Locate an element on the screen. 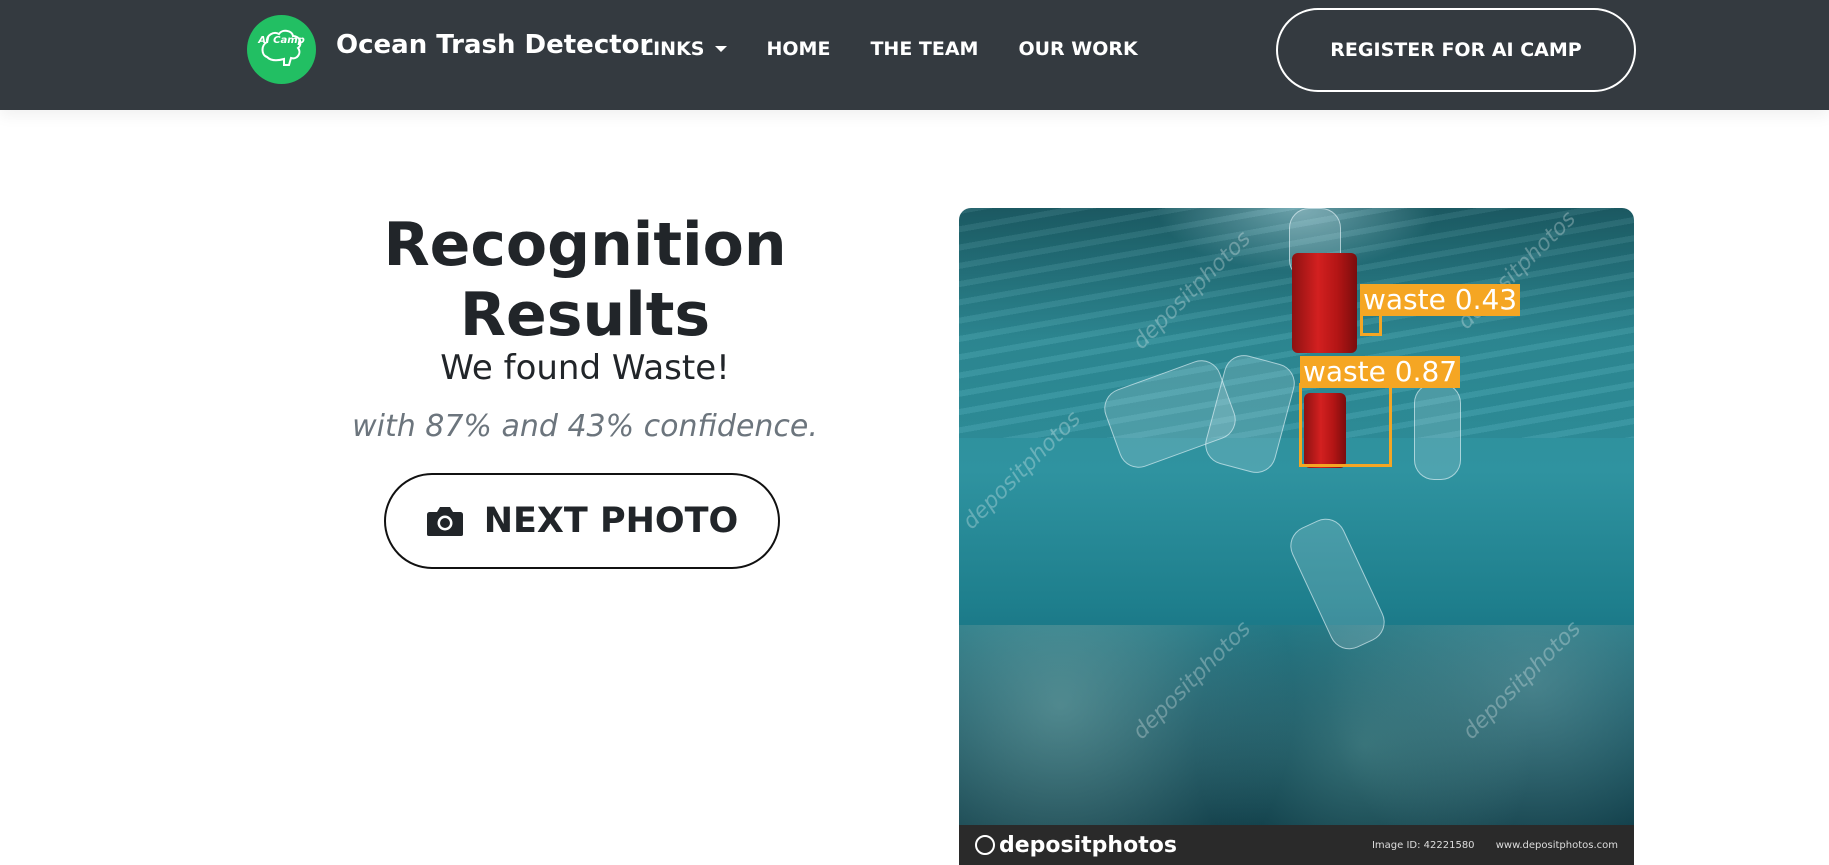  photo-credit-logo: depositphotos is located at coordinates (1076, 845).